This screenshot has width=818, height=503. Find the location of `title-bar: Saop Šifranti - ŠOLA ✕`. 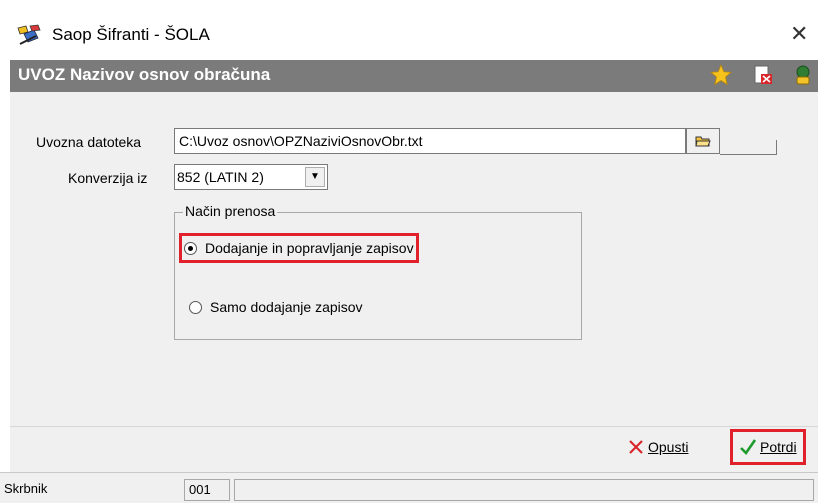

title-bar: Saop Šifranti - ŠOLA ✕ is located at coordinates (409, 29).